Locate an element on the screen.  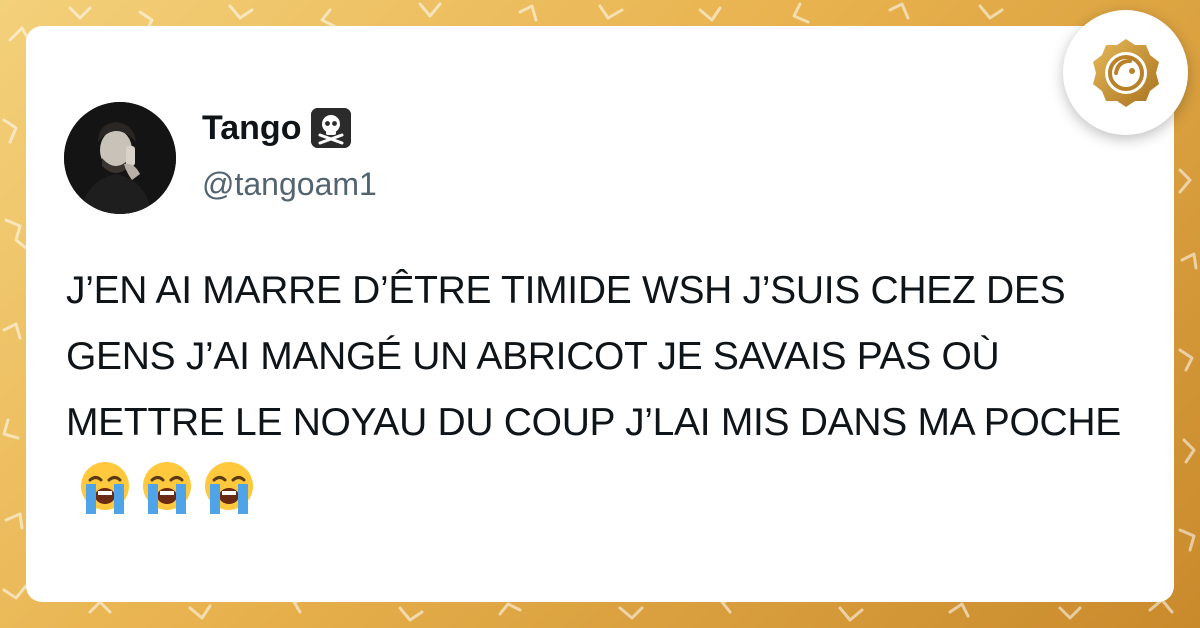
user-handle: @tangoam1 is located at coordinates (289, 184).